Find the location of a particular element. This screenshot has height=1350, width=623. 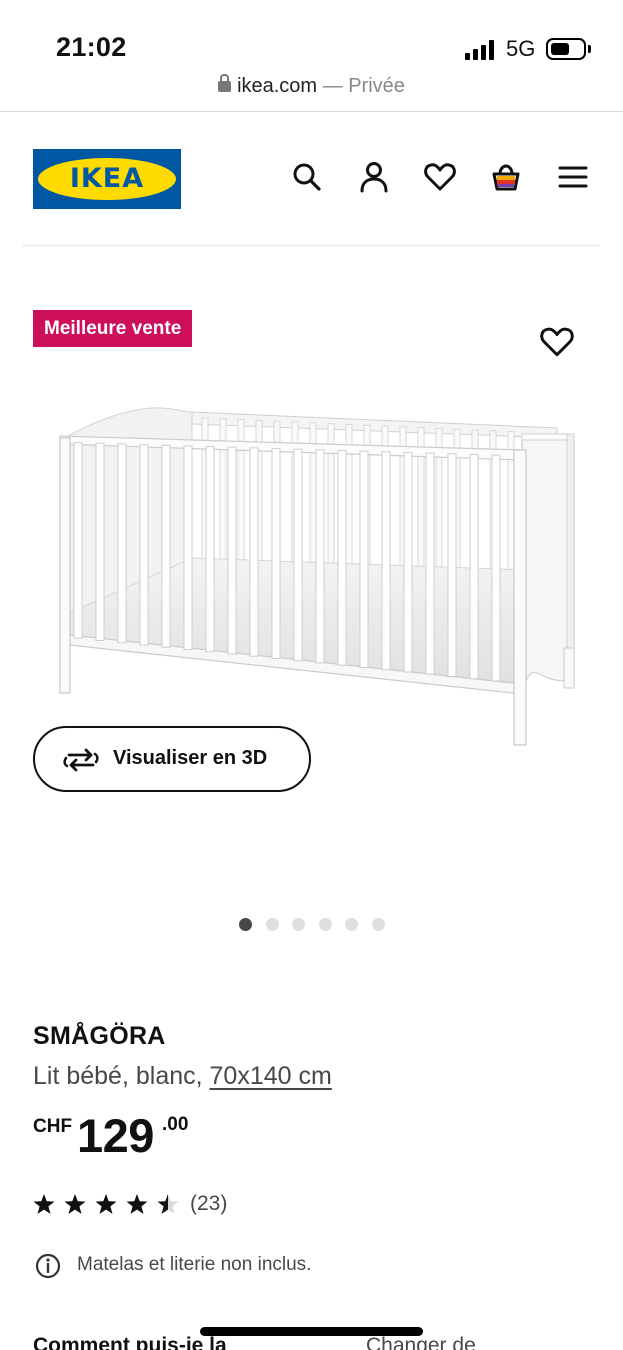

product-name: SMÅGÖRA is located at coordinates (99, 1036).